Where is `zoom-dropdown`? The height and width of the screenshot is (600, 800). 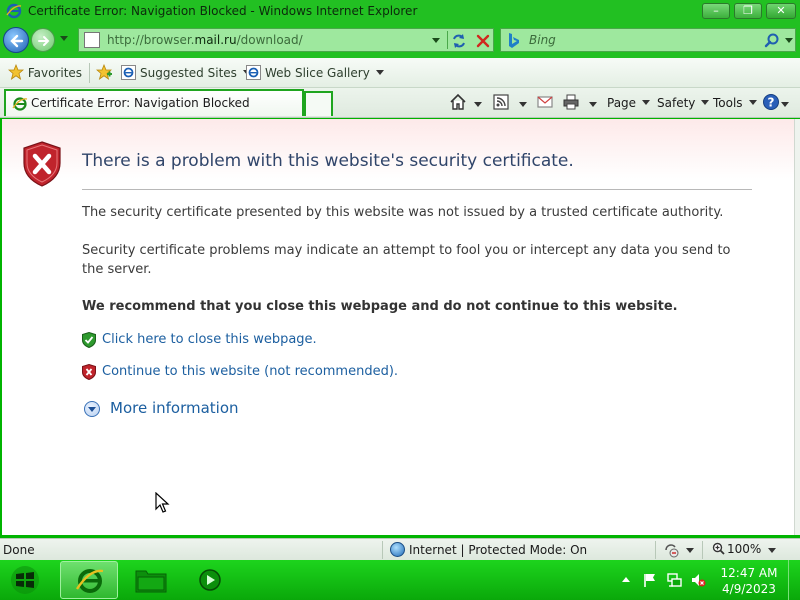 zoom-dropdown is located at coordinates (772, 550).